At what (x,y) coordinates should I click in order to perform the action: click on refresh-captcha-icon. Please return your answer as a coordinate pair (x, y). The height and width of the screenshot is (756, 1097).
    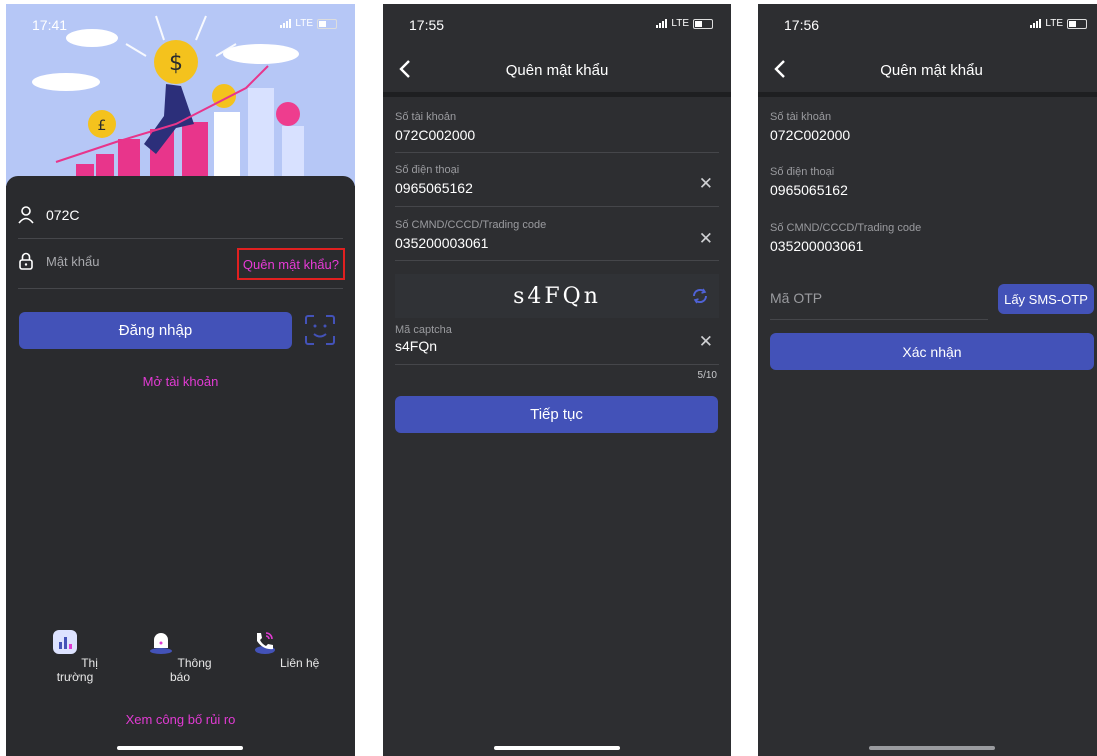
    Looking at the image, I should click on (700, 296).